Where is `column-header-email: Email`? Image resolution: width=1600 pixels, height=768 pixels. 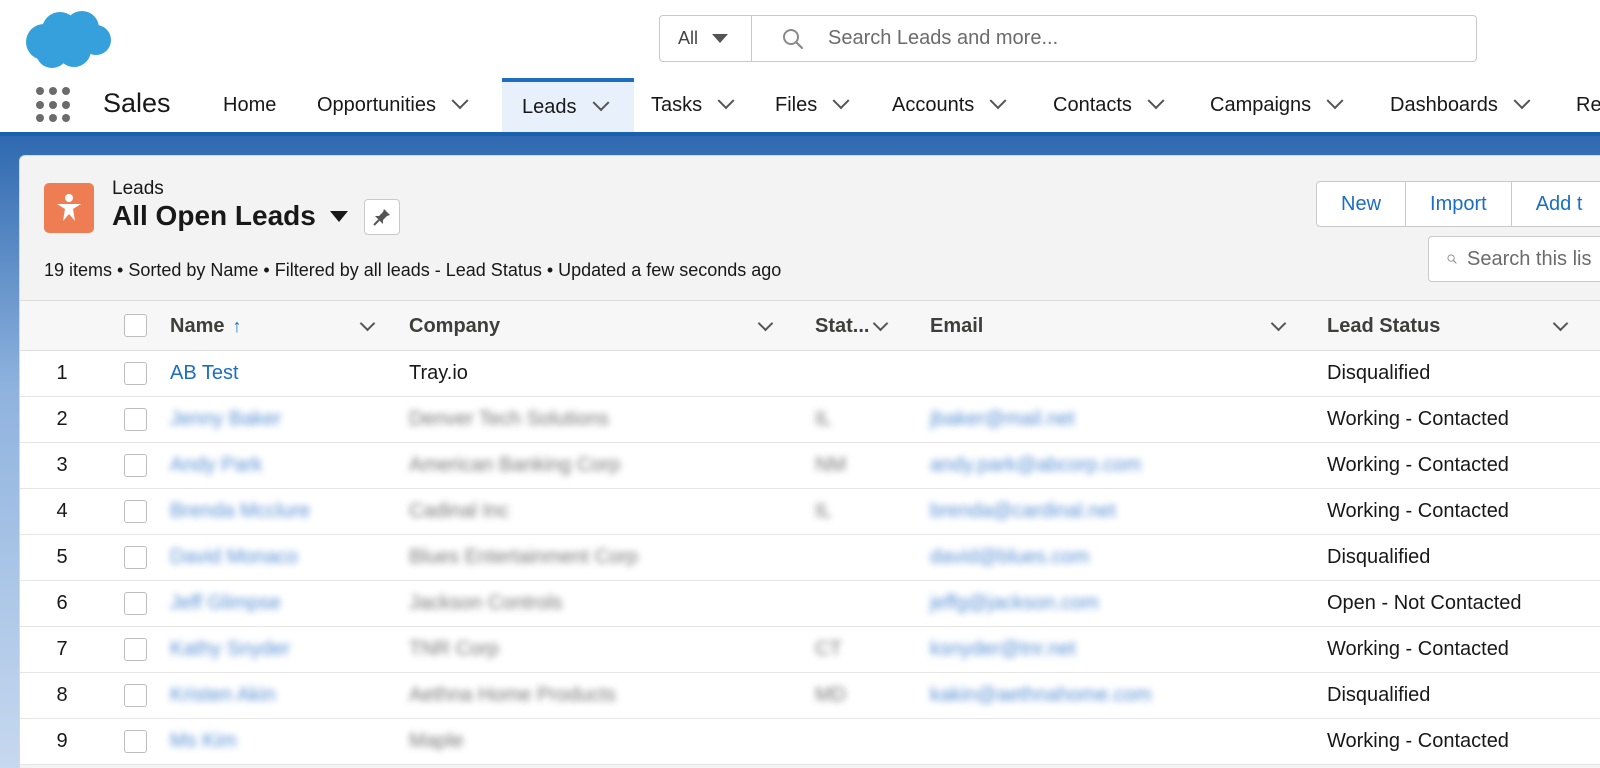
column-header-email: Email is located at coordinates (956, 326).